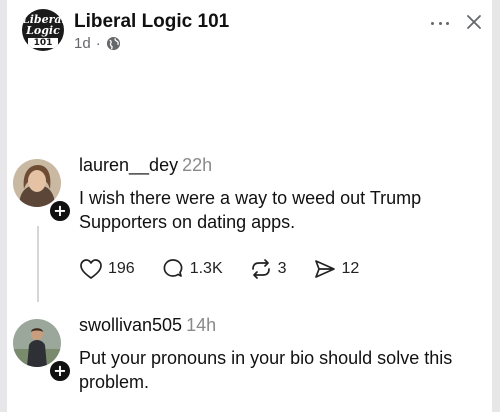  Describe the element at coordinates (282, 268) in the screenshot. I see `repost-count: 3` at that location.